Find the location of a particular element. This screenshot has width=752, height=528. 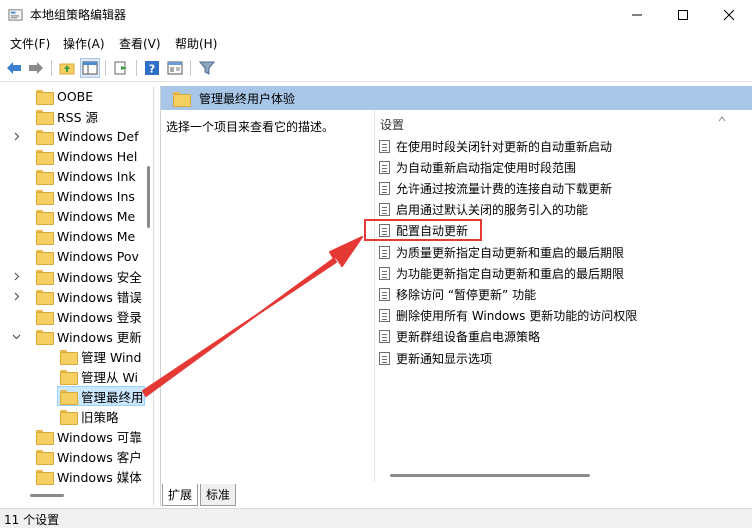

export-list-icon is located at coordinates (120, 68).